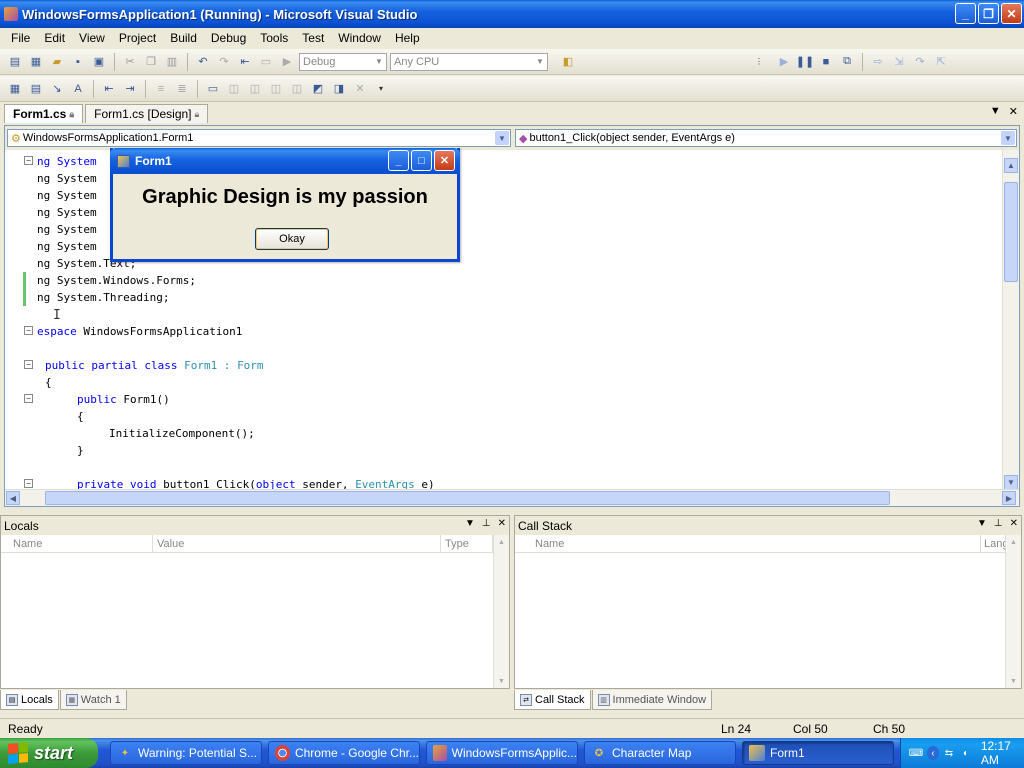  What do you see at coordinates (203, 62) in the screenshot?
I see `undo-icon: ↶` at bounding box center [203, 62].